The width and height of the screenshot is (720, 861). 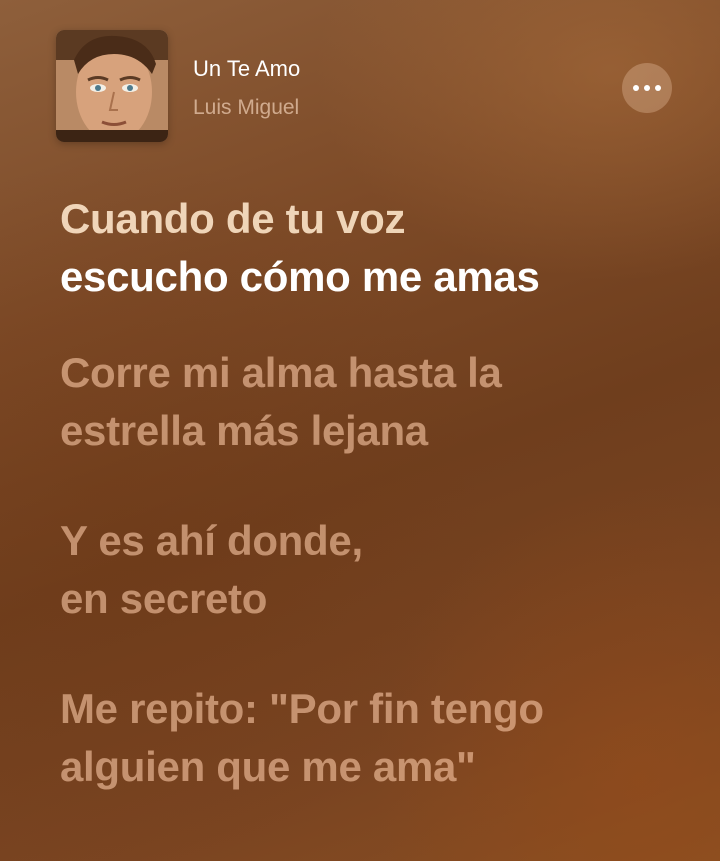 What do you see at coordinates (246, 108) in the screenshot?
I see `song-artist: Luis Miguel` at bounding box center [246, 108].